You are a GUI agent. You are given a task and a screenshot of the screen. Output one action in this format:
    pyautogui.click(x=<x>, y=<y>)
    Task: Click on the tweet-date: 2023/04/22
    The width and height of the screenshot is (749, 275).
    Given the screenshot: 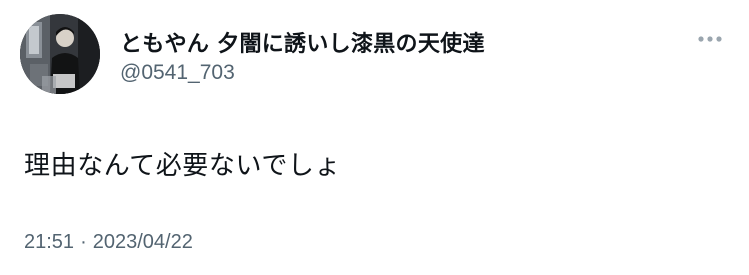 What is the action you would take?
    pyautogui.click(x=142, y=242)
    